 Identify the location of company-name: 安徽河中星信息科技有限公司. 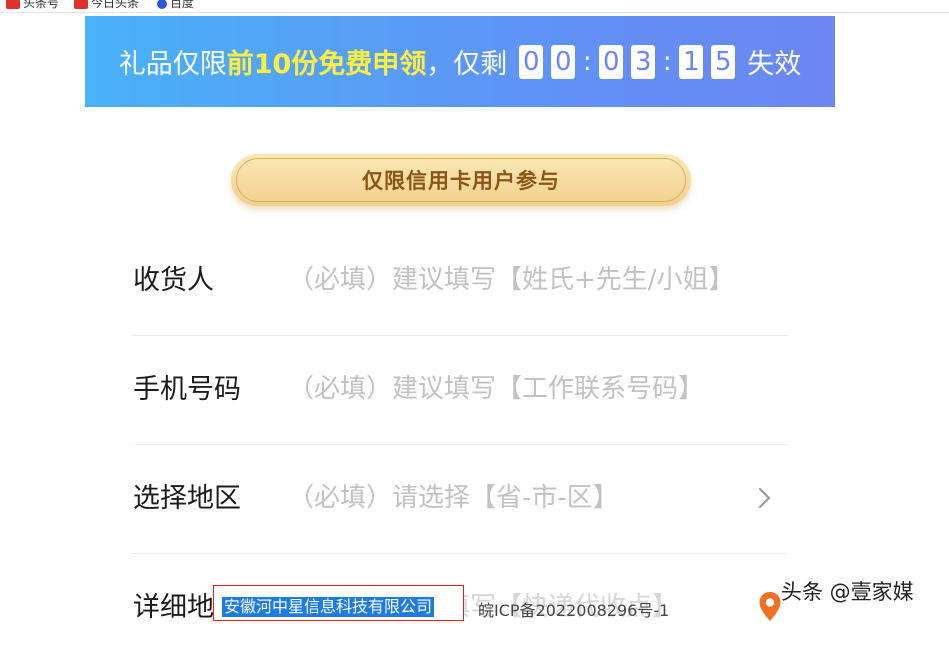
(328, 607).